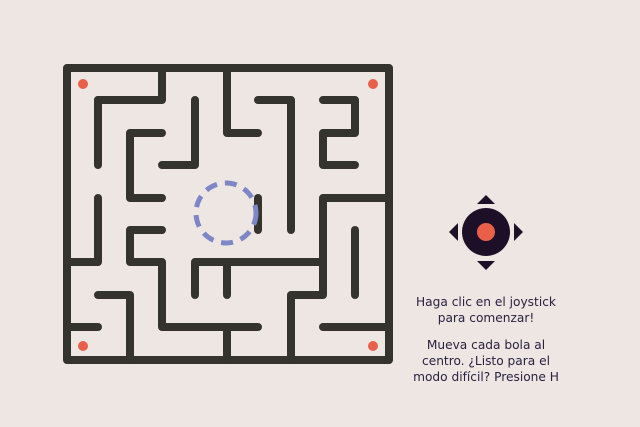  What do you see at coordinates (486, 318) in the screenshot?
I see `instruction-line: para comenzar!` at bounding box center [486, 318].